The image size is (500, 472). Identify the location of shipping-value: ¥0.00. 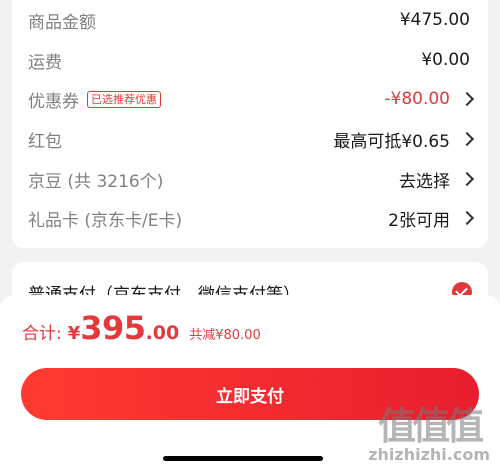
(445, 60).